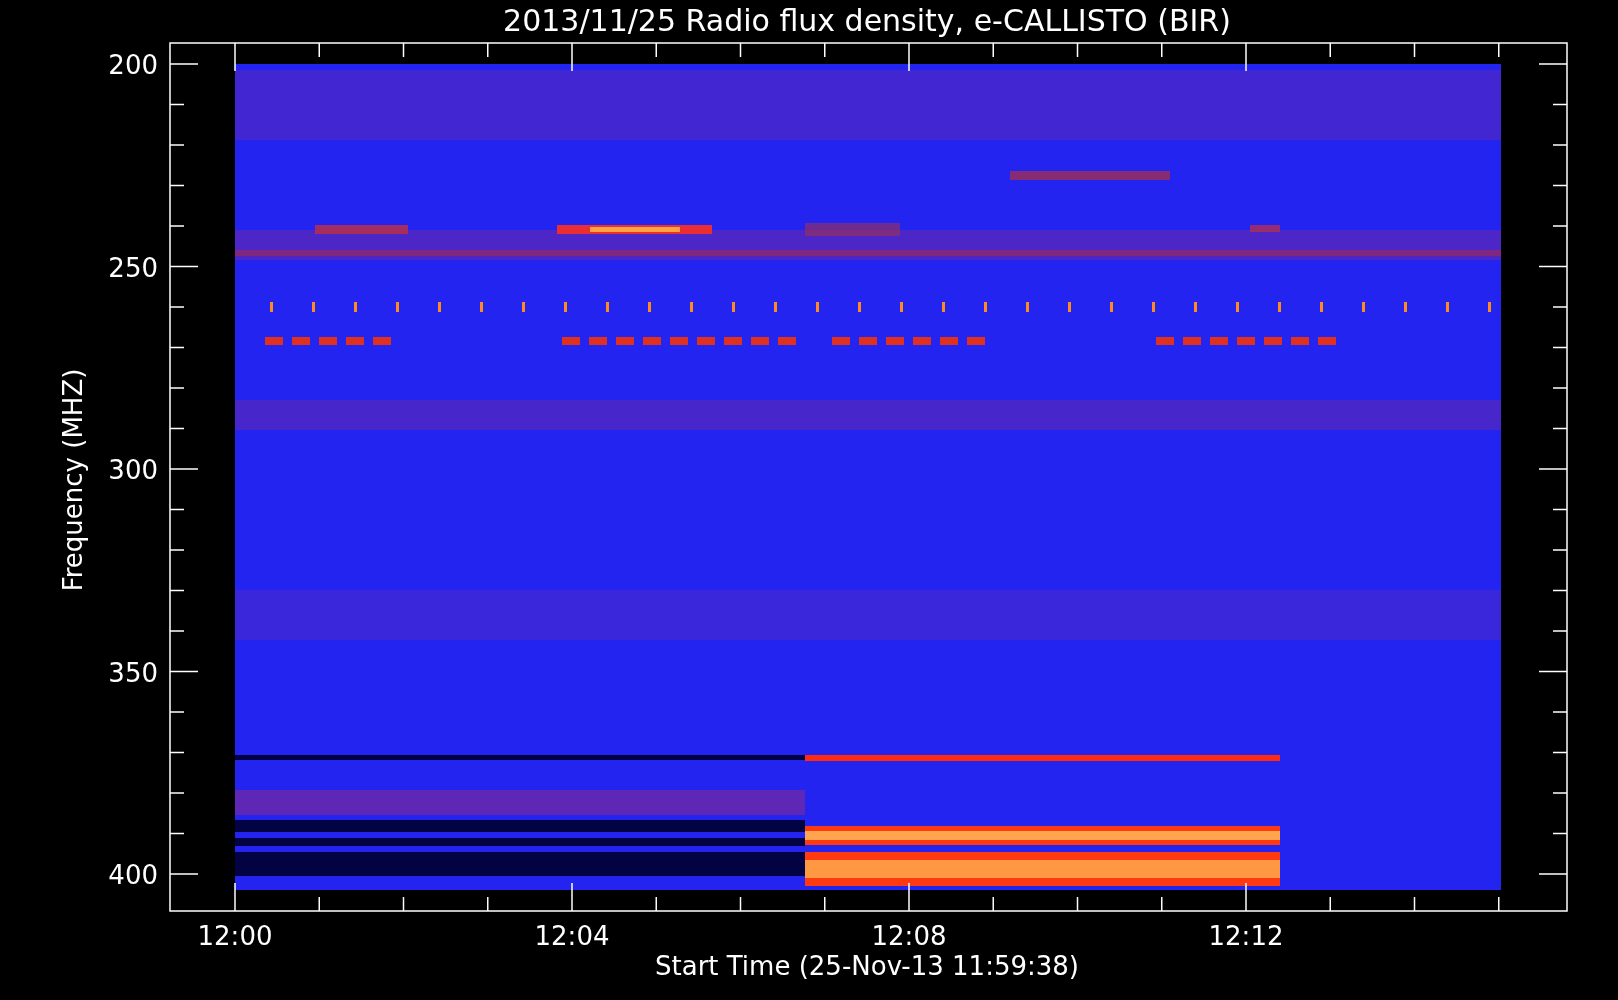 This screenshot has height=1000, width=1618. Describe the element at coordinates (235, 936) in the screenshot. I see `x-tick-label: 12:00` at that location.